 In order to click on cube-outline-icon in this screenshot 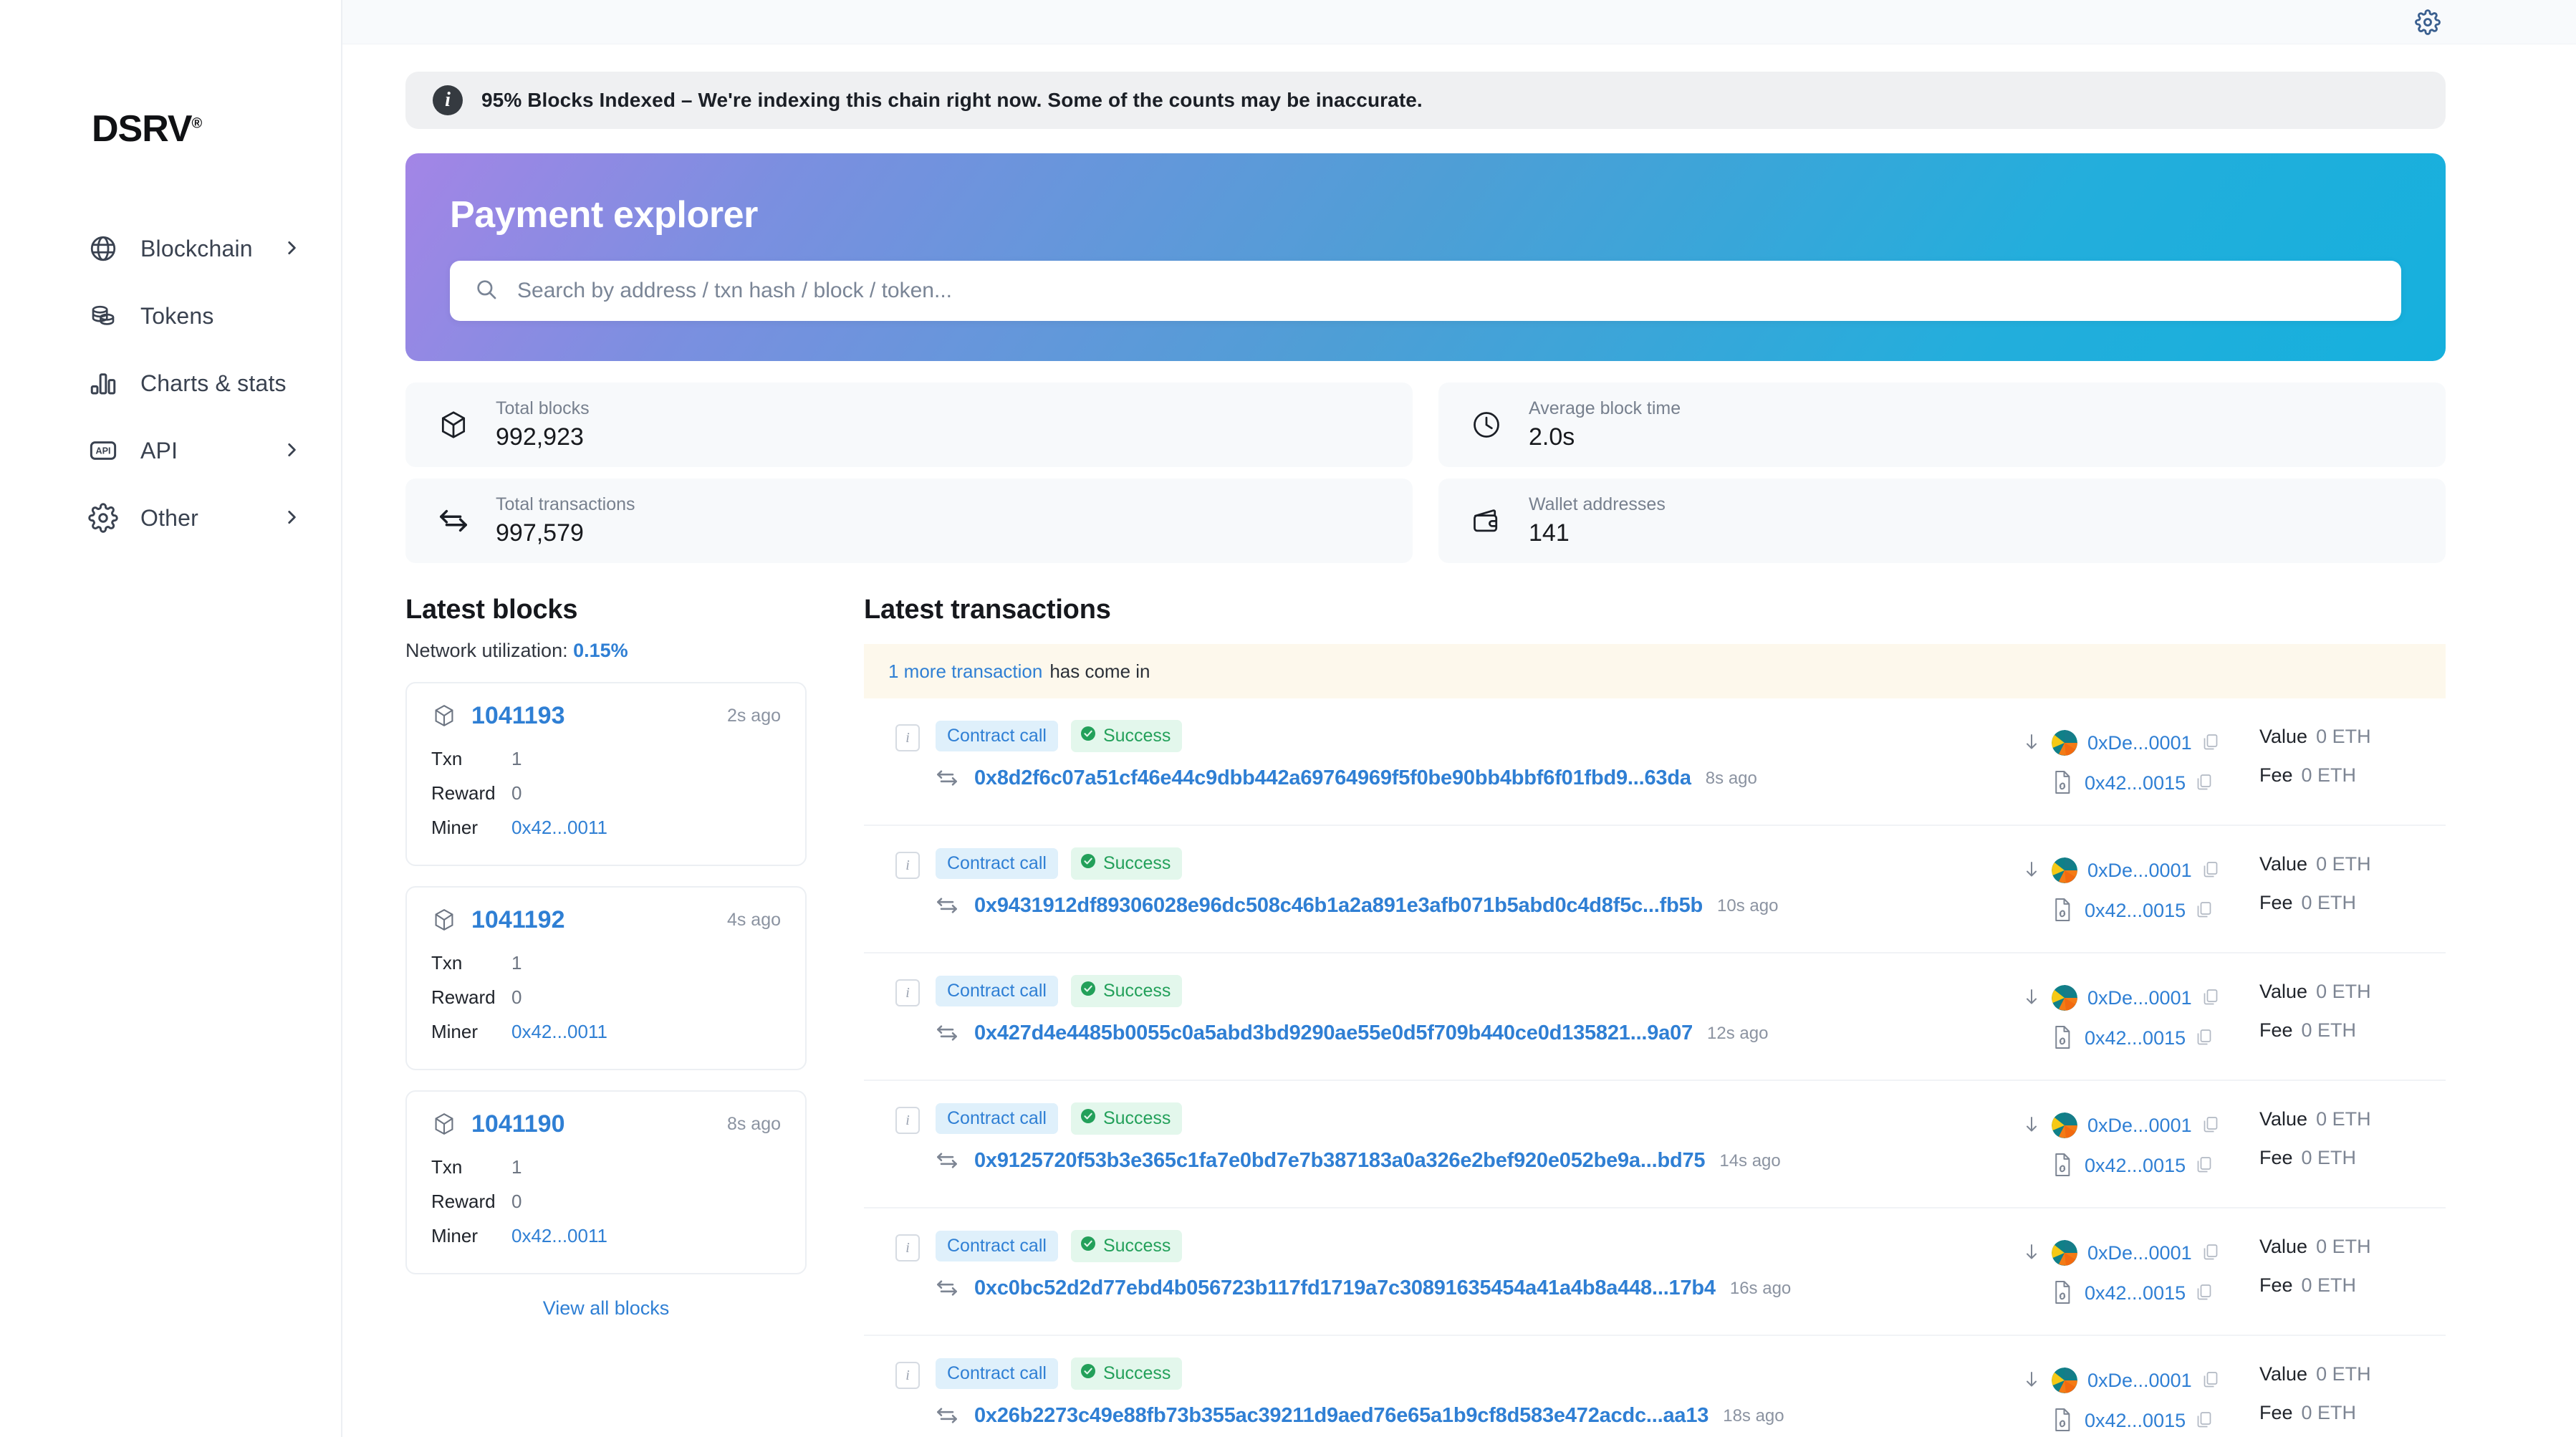, I will do `click(453, 425)`.